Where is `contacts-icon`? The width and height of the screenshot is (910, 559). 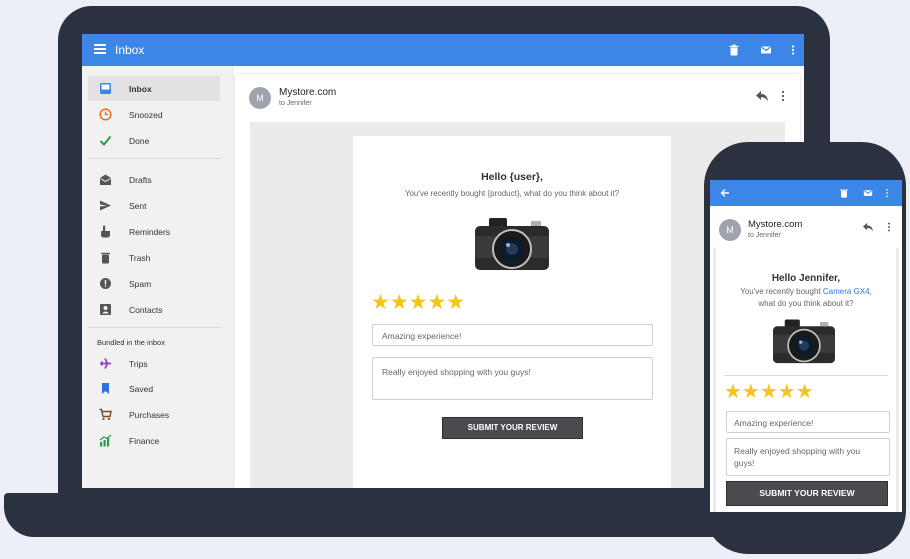
contacts-icon is located at coordinates (105, 309).